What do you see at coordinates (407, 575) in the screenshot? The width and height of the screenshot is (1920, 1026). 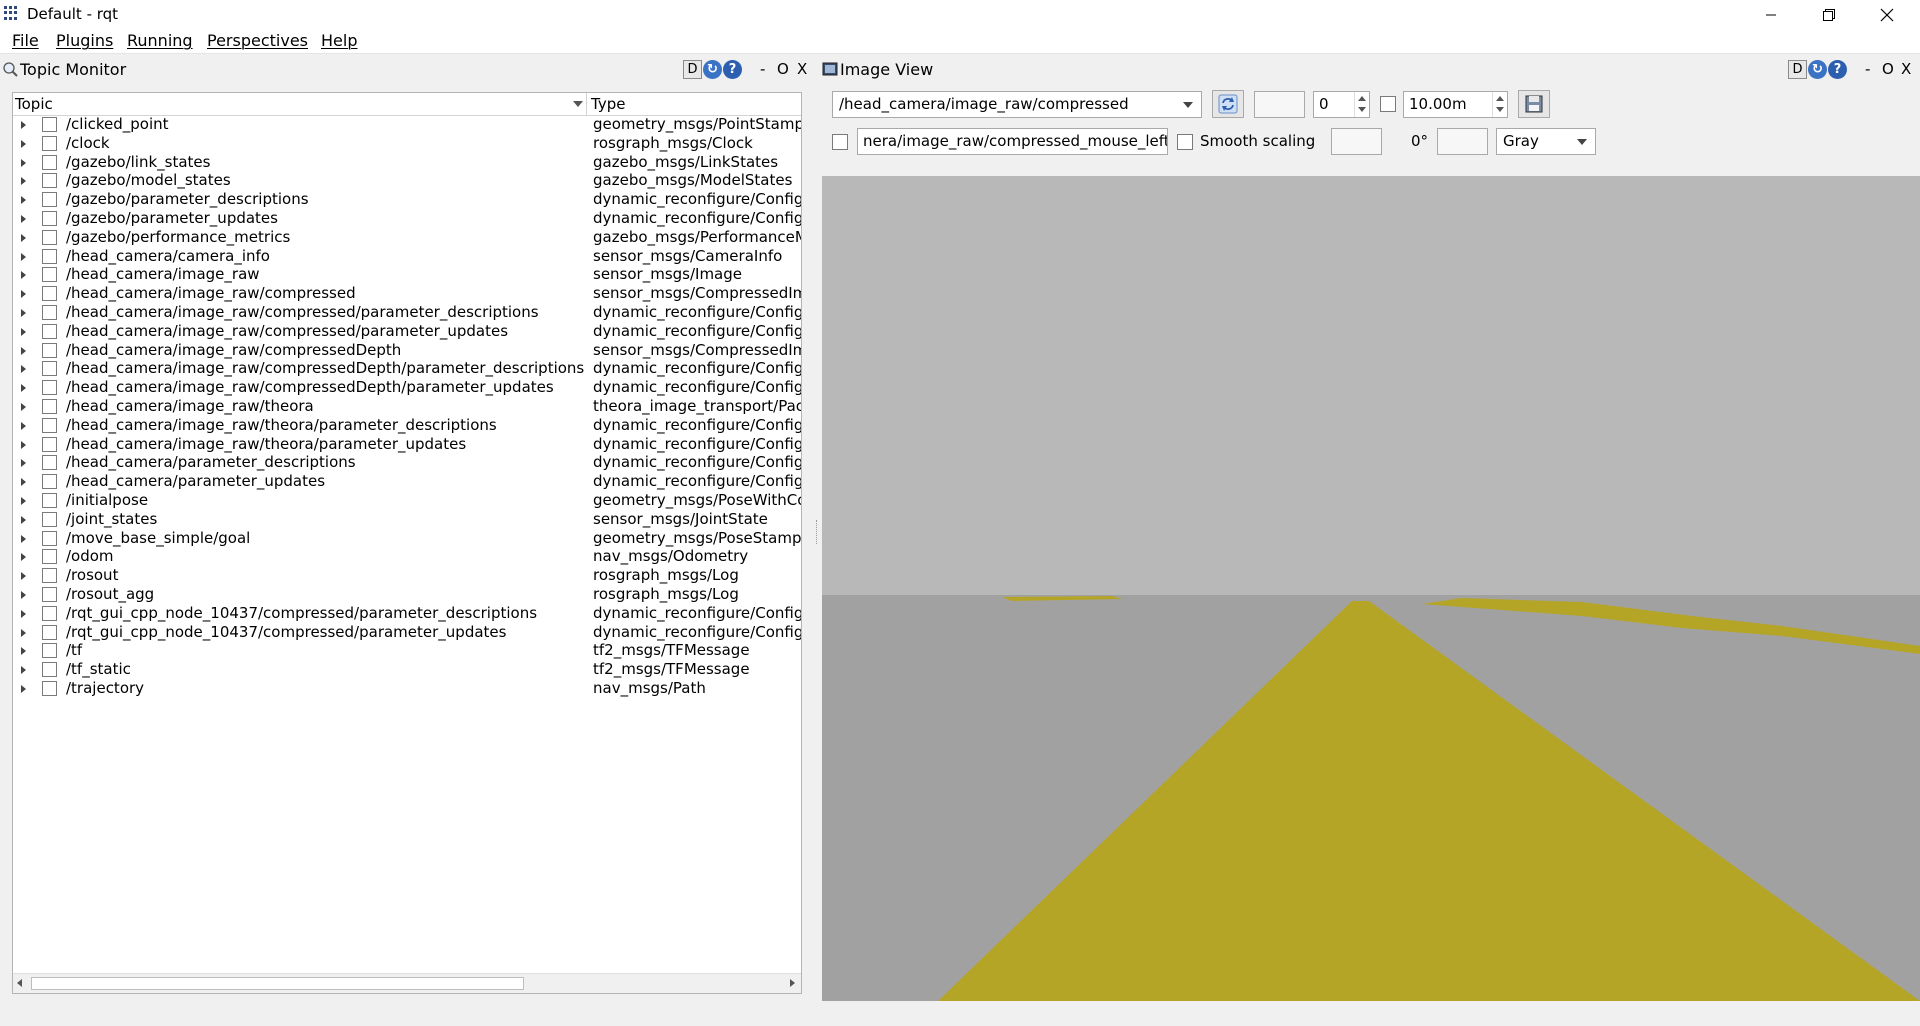 I see `table-row: /rosout rosgraph_msgs/Log` at bounding box center [407, 575].